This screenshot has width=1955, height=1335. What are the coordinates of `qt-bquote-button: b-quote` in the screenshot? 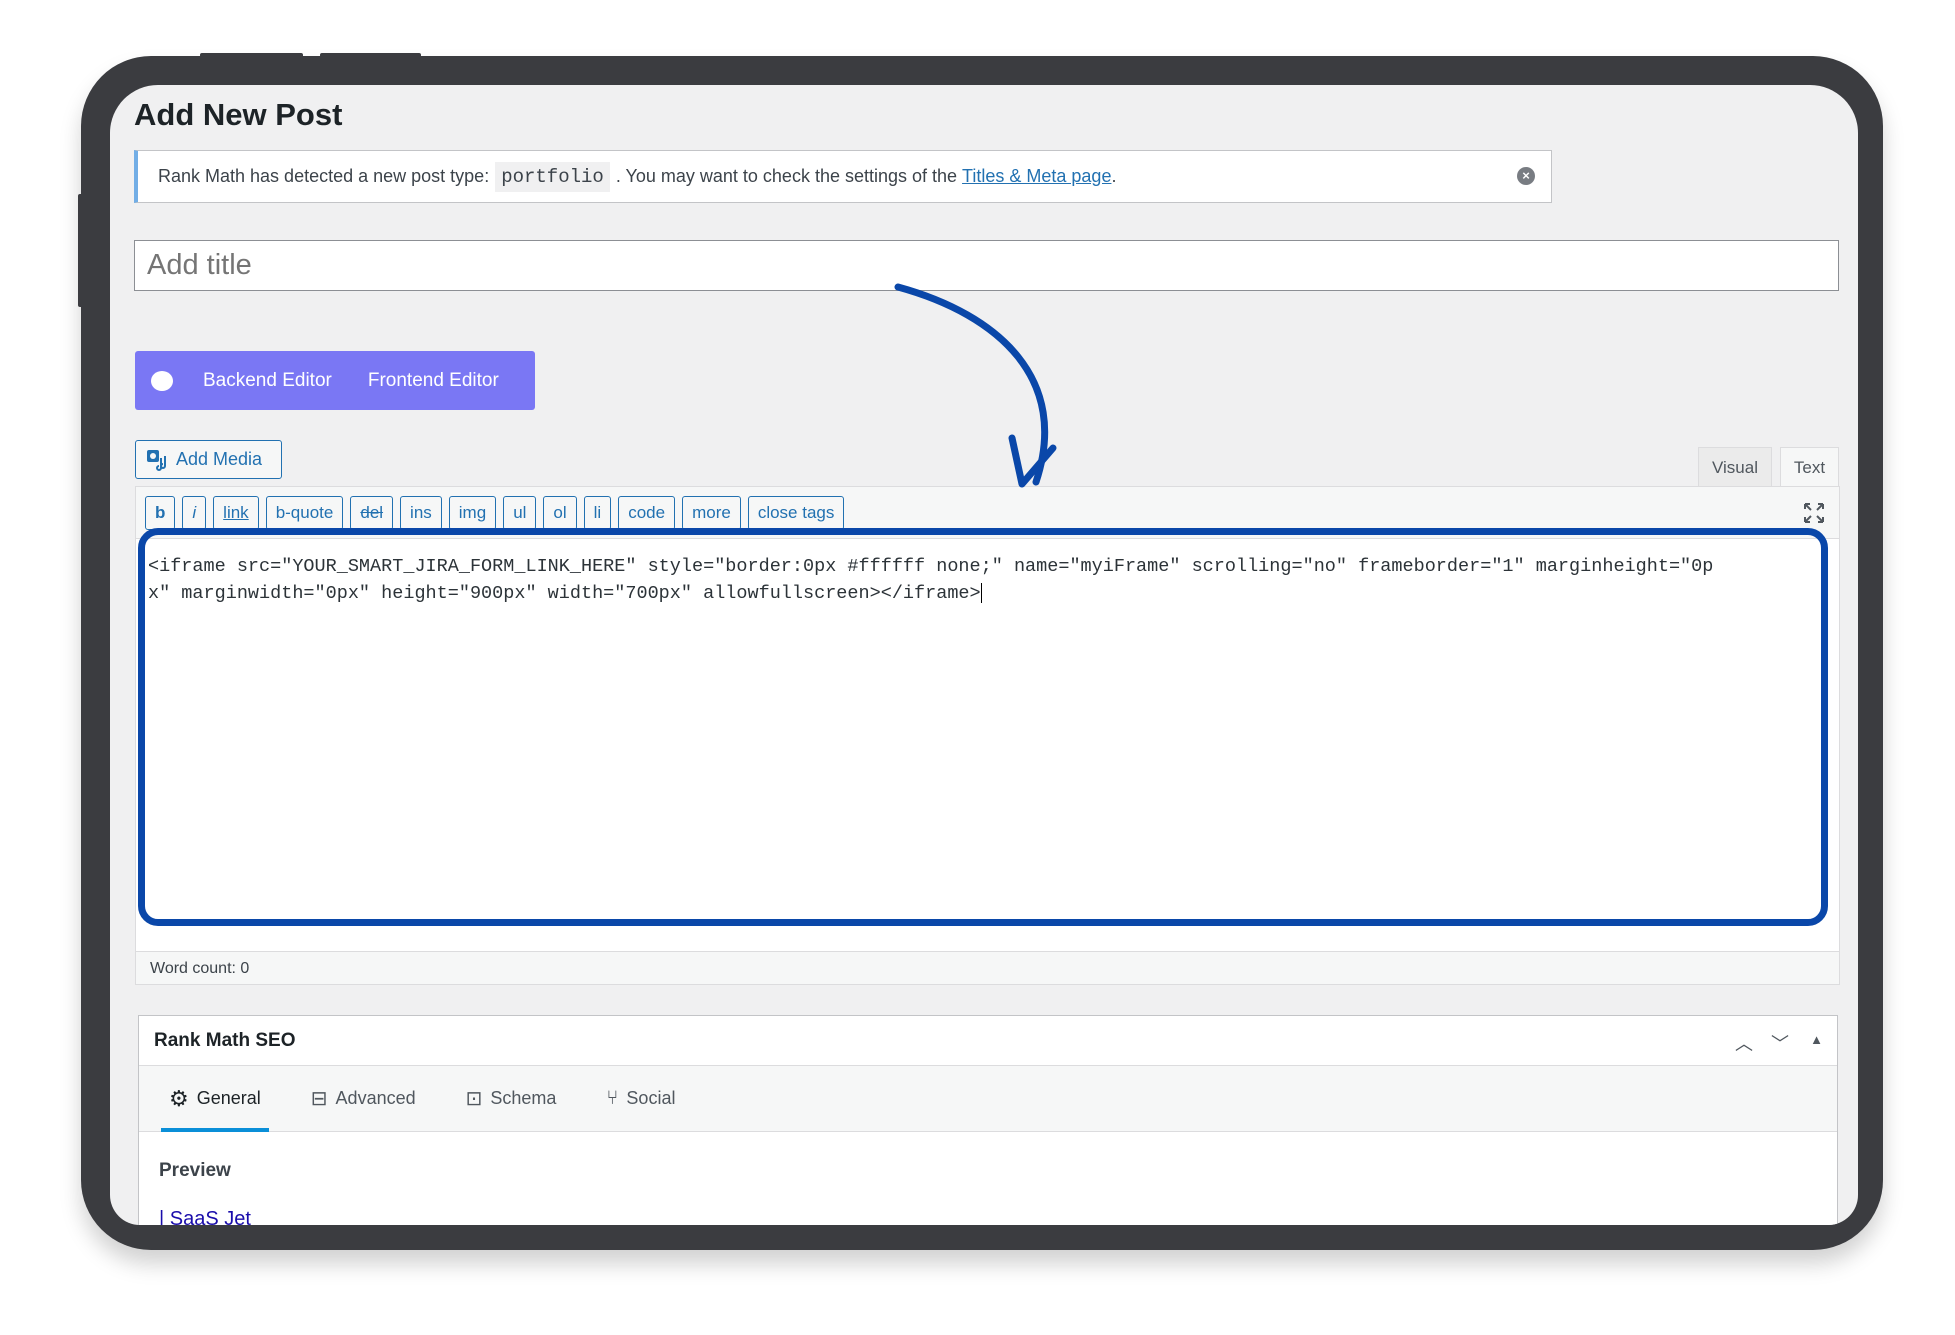 It's located at (304, 512).